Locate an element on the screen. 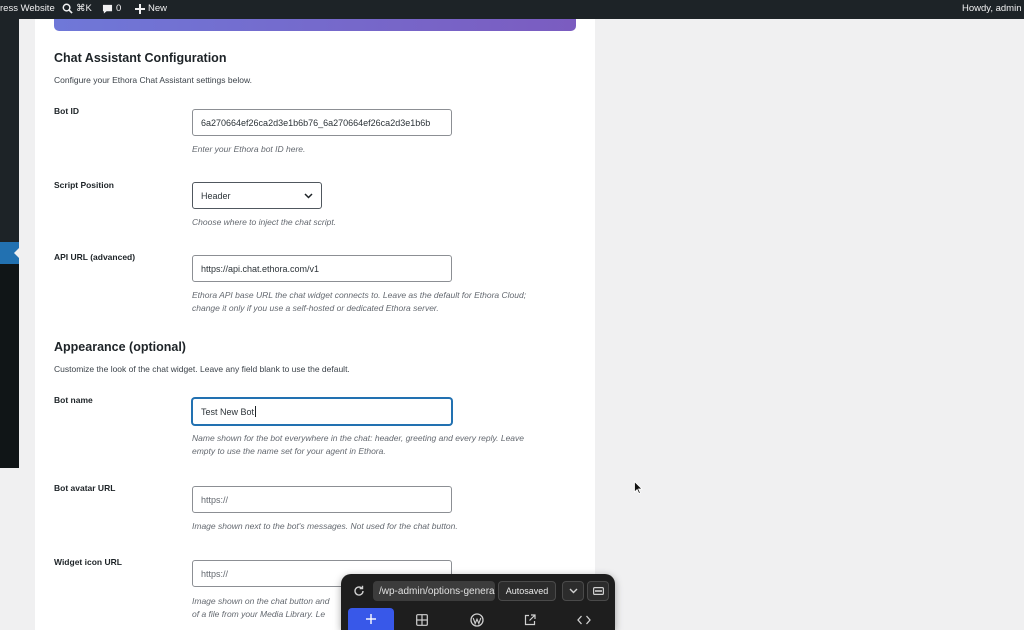 The width and height of the screenshot is (1024, 630). grid-icon is located at coordinates (422, 620).